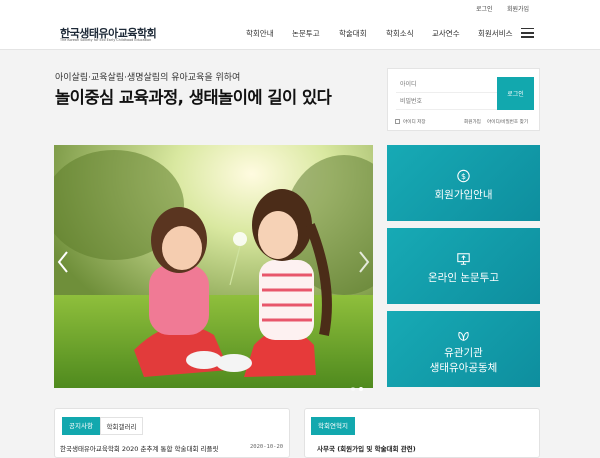 The width and height of the screenshot is (600, 458). Describe the element at coordinates (306, 33) in the screenshot. I see `nav-item-submission: 논문투고` at that location.